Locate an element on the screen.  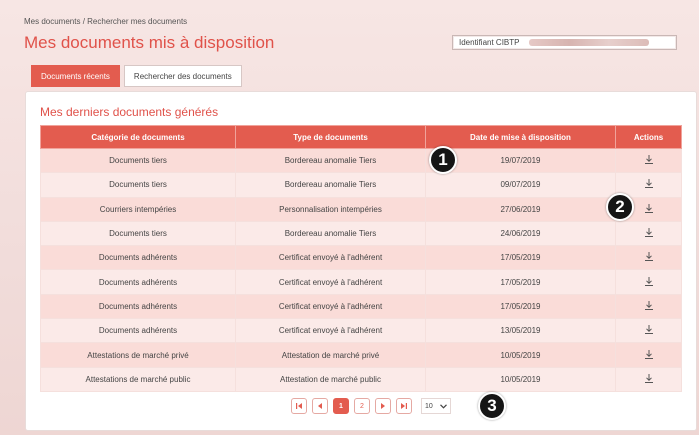
column-header-date: Date de mise à disposition is located at coordinates (520, 137).